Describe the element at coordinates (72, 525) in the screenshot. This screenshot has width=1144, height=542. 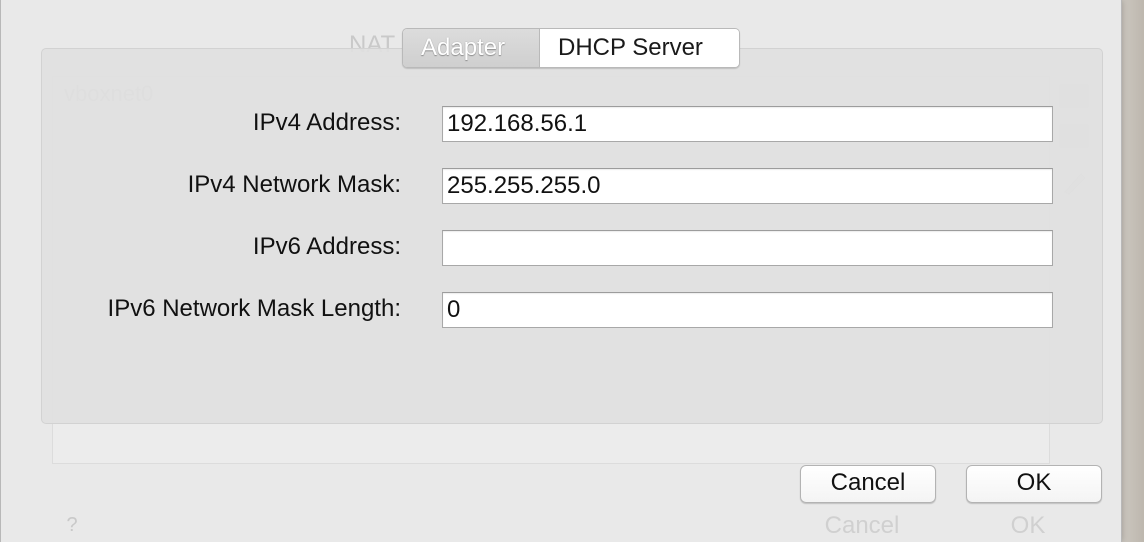
I see `background-help-icon: ?` at that location.